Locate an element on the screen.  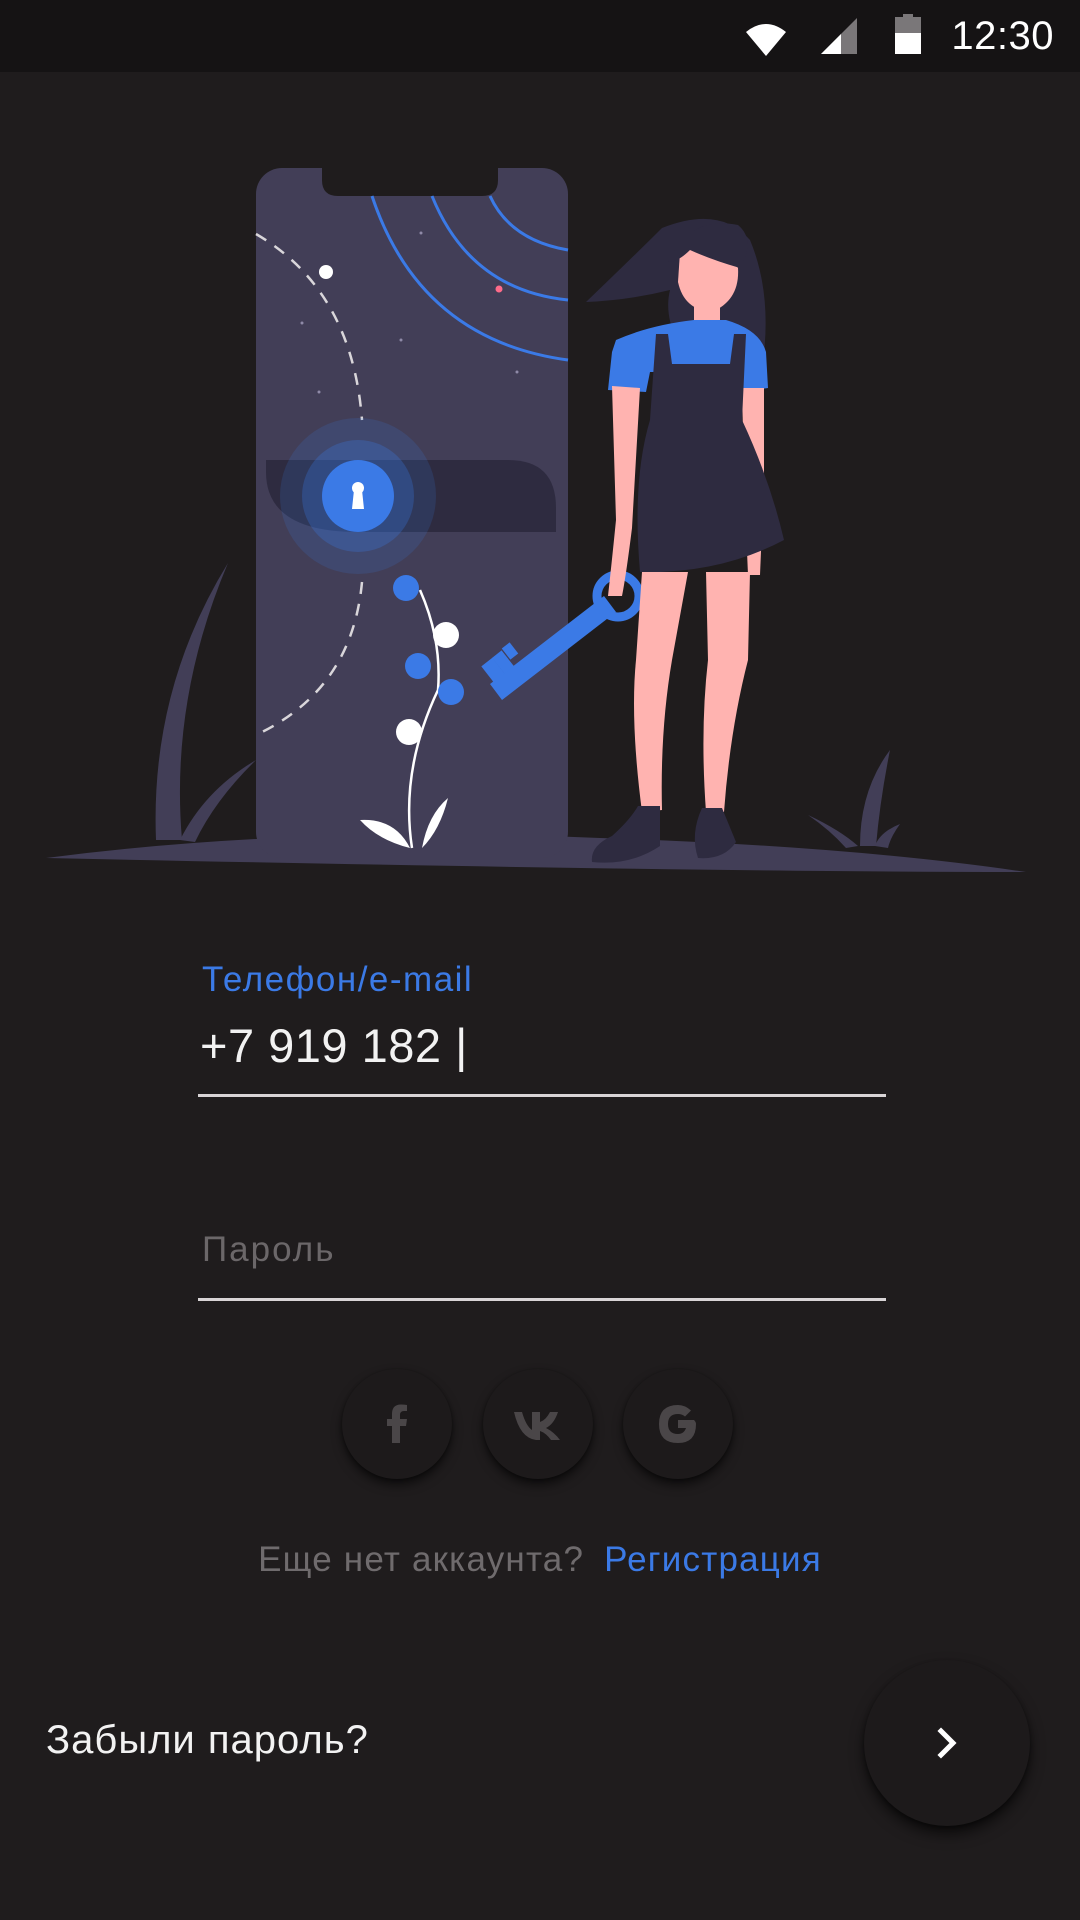
facebook-icon is located at coordinates (397, 1423).